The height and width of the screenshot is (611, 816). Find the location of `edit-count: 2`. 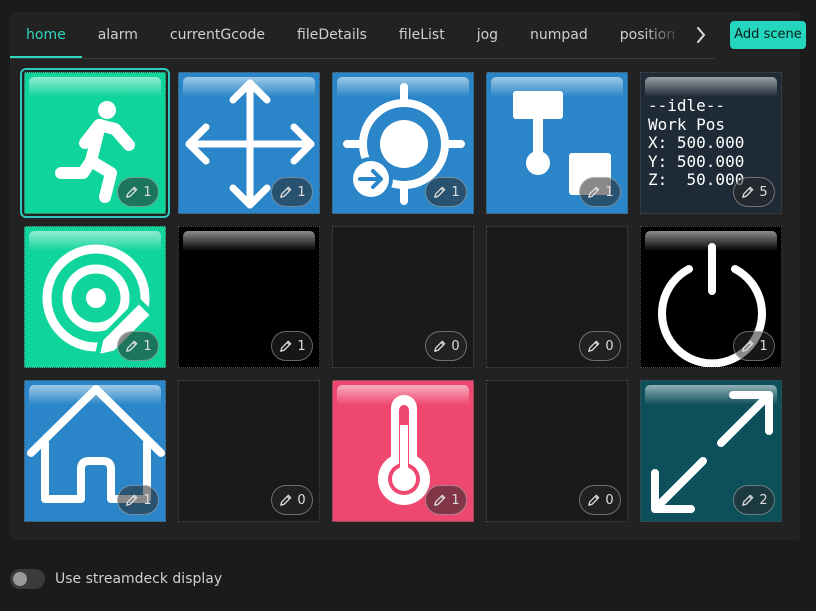

edit-count: 2 is located at coordinates (763, 500).